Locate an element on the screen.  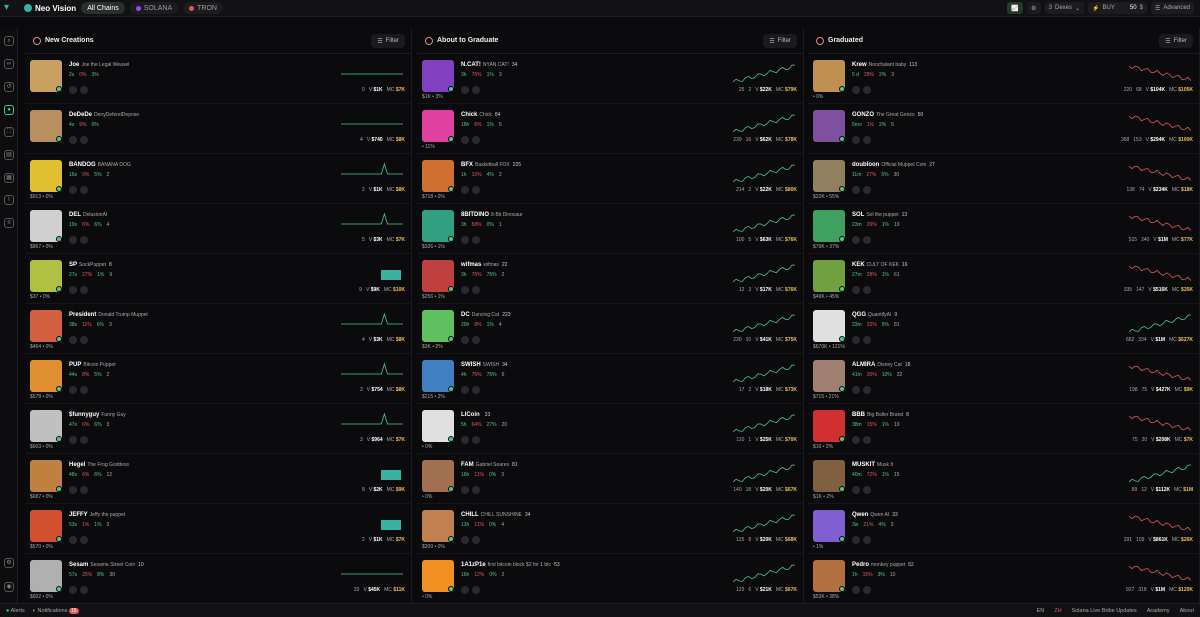
about-link: About is located at coordinates (1187, 611).